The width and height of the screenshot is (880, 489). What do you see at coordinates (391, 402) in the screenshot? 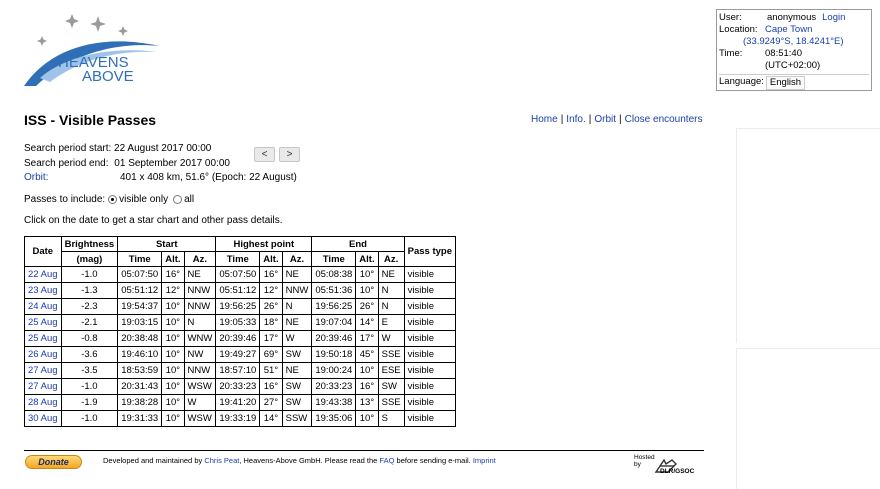
I see `cell-end-az: SSE` at bounding box center [391, 402].